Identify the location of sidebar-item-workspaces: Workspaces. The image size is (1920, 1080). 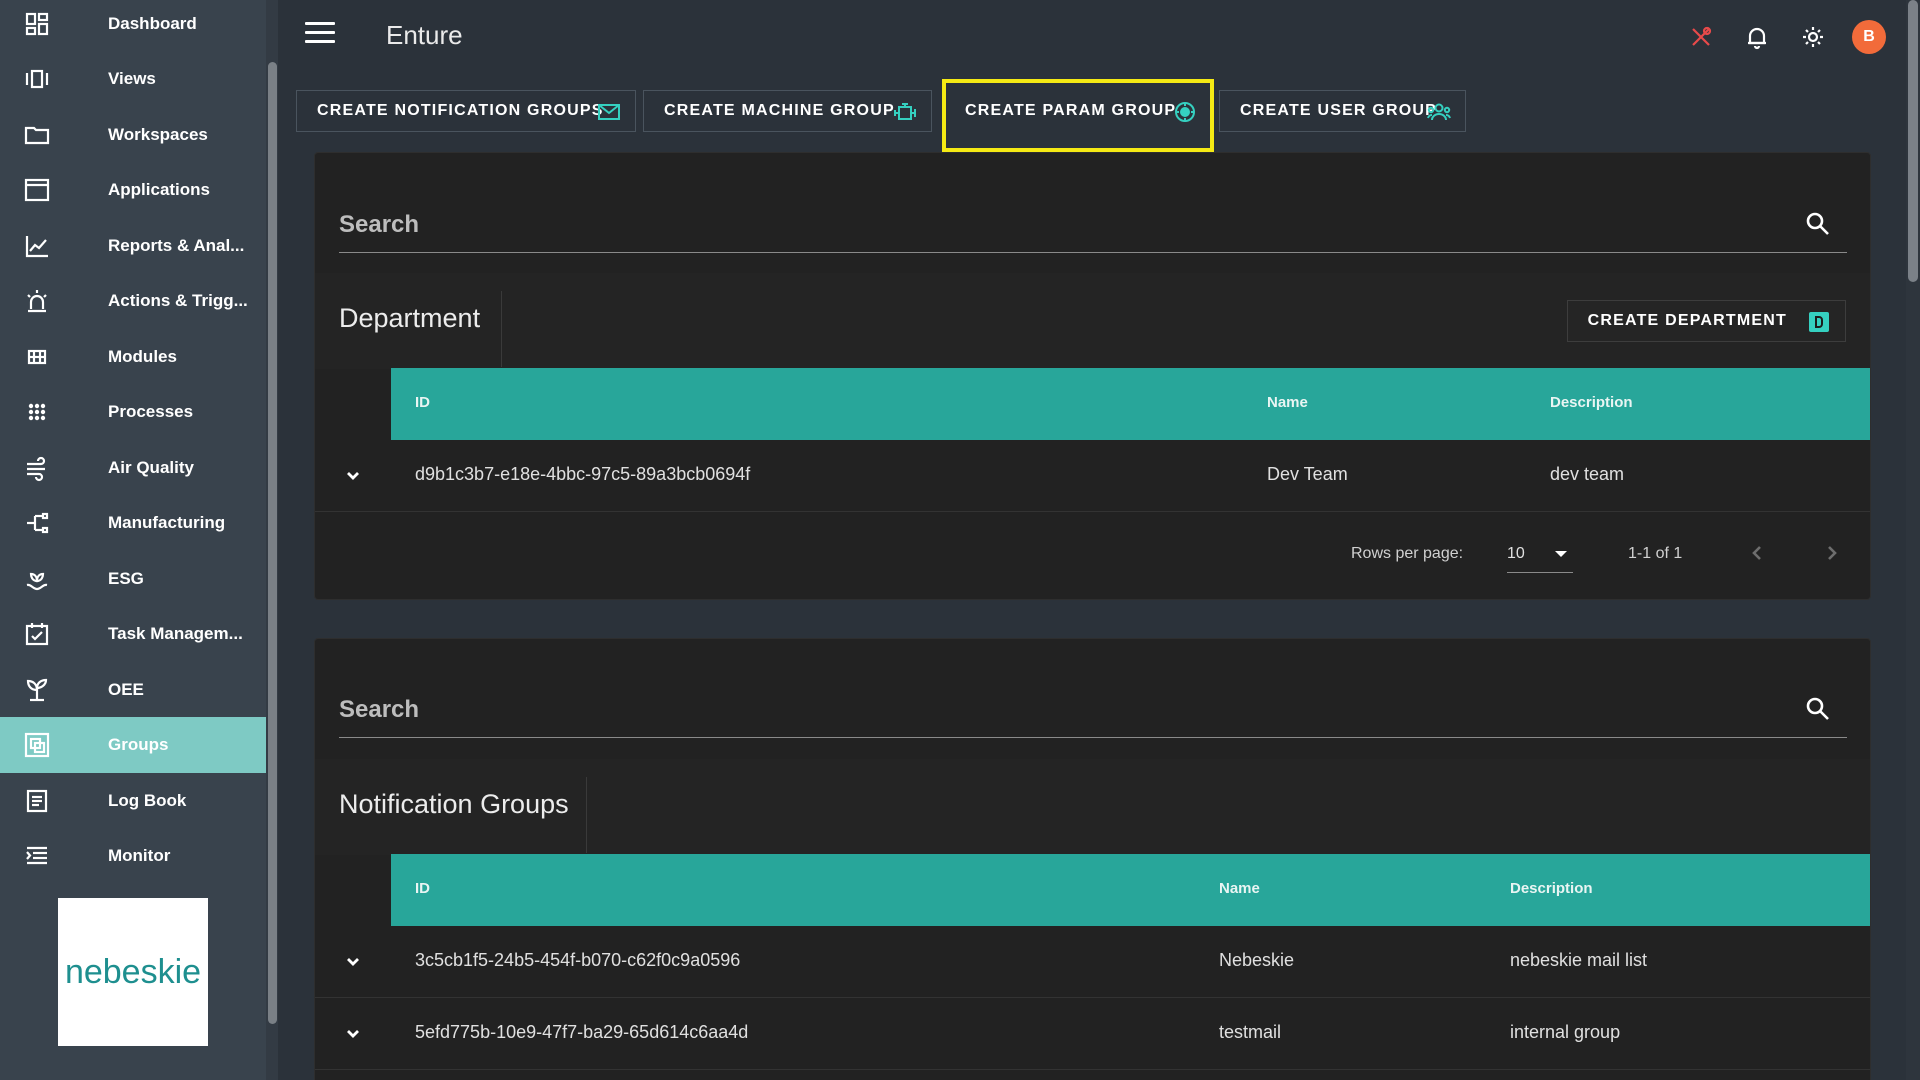
(133, 135).